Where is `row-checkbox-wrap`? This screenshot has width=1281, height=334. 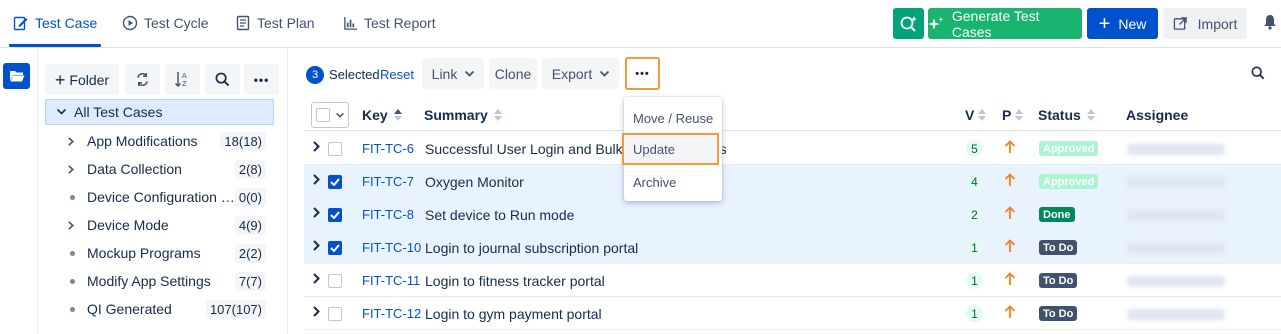 row-checkbox-wrap is located at coordinates (335, 314).